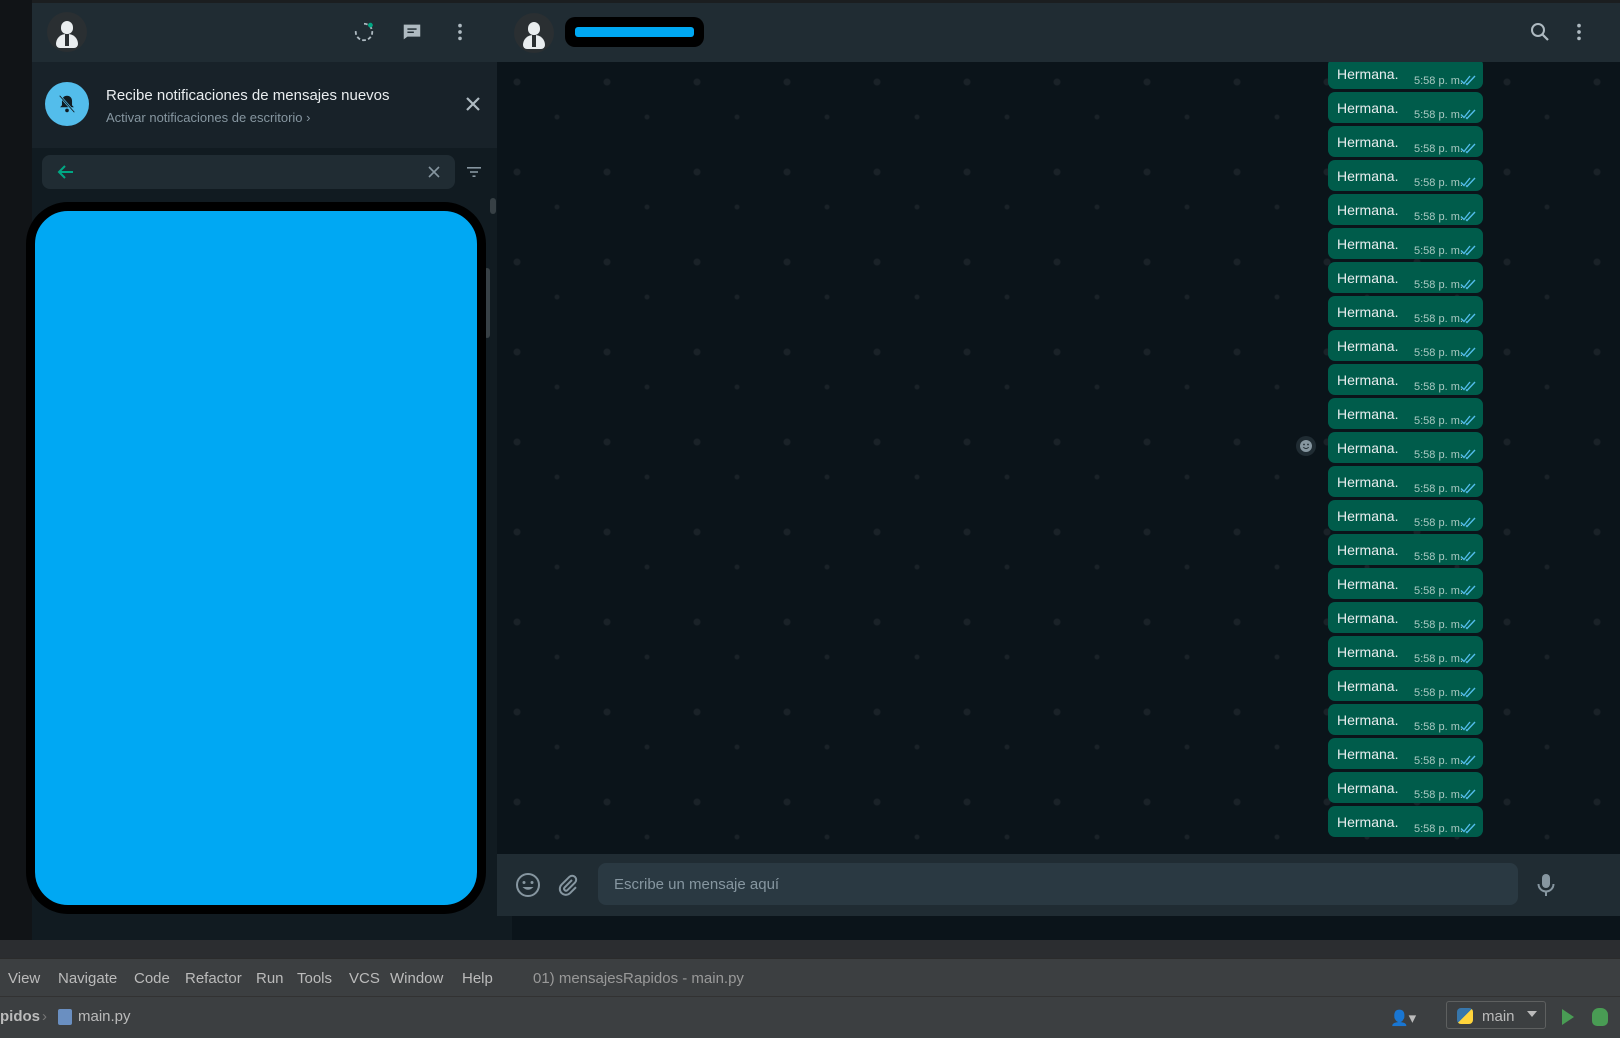 Image resolution: width=1620 pixels, height=1038 pixels. What do you see at coordinates (412, 32) in the screenshot?
I see `new-chat-icon` at bounding box center [412, 32].